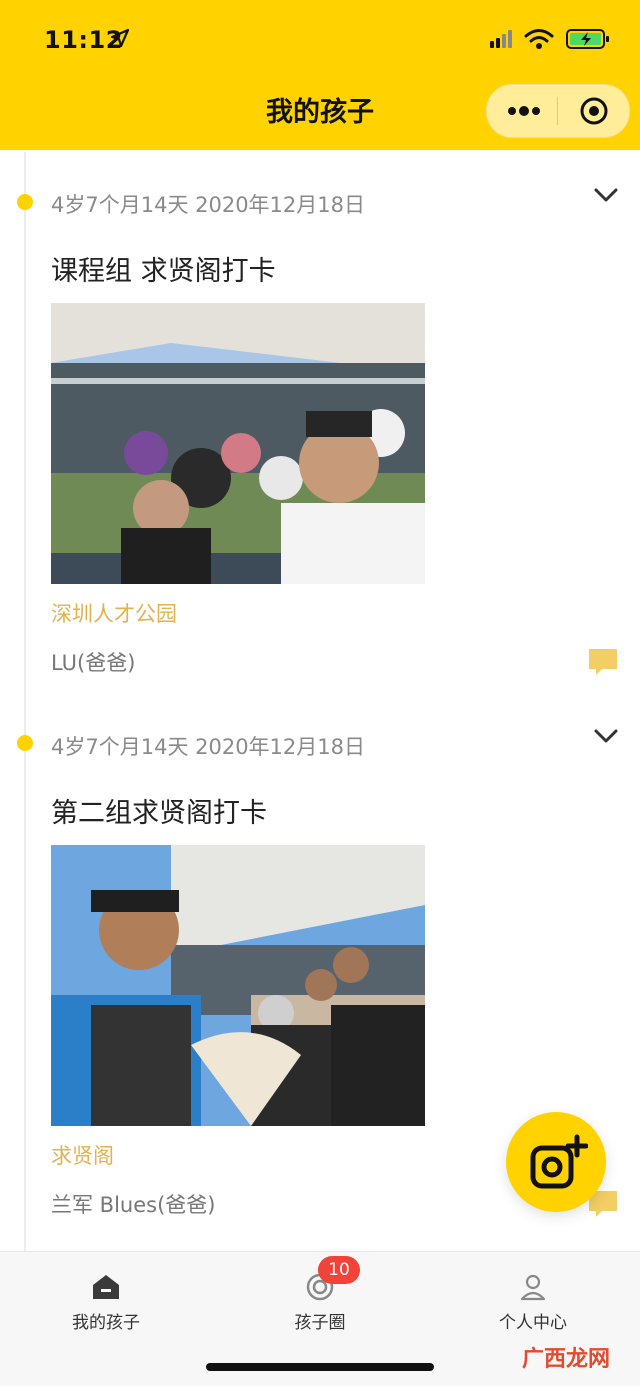  I want to click on entry-title: 第二组求贤阁打卡, so click(159, 813).